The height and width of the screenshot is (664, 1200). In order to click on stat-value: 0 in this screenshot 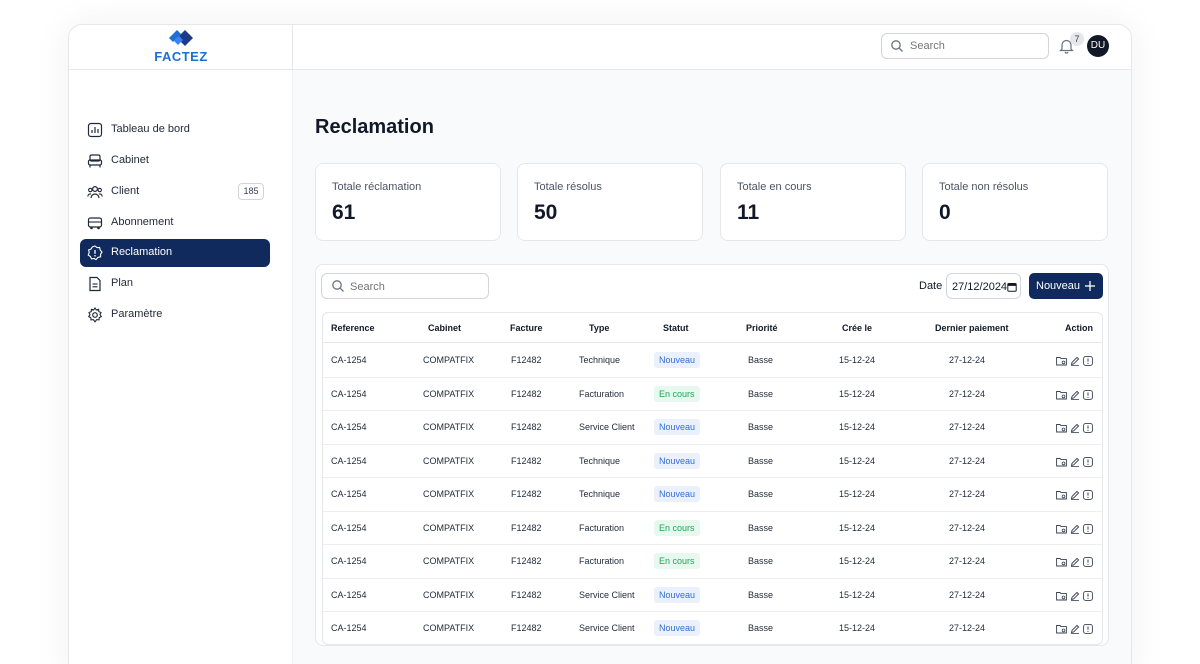, I will do `click(945, 212)`.